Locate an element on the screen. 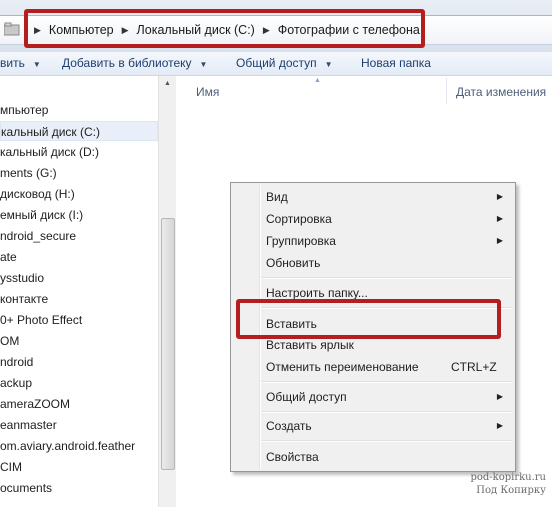 This screenshot has height=507, width=552. nav-scrollbar: ▲ is located at coordinates (167, 291).